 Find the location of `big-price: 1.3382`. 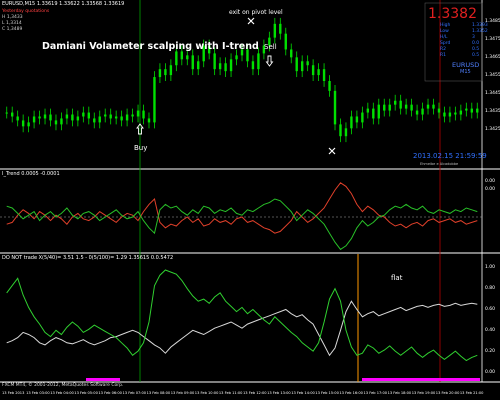

big-price: 1.3382 is located at coordinates (452, 14).